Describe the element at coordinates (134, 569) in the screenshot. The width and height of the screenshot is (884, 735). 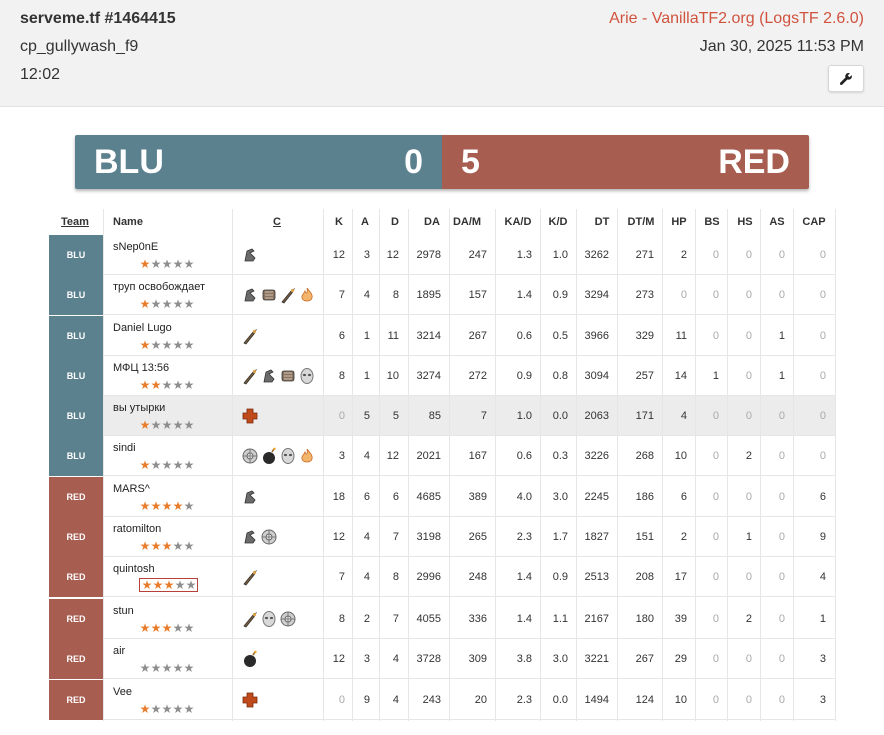
I see `player-name-link: quintosh` at that location.